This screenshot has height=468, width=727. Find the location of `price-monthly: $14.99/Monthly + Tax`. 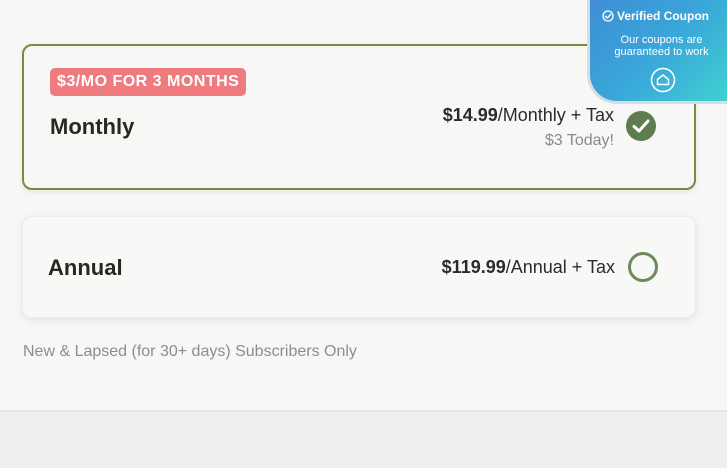

price-monthly: $14.99/Monthly + Tax is located at coordinates (528, 115).